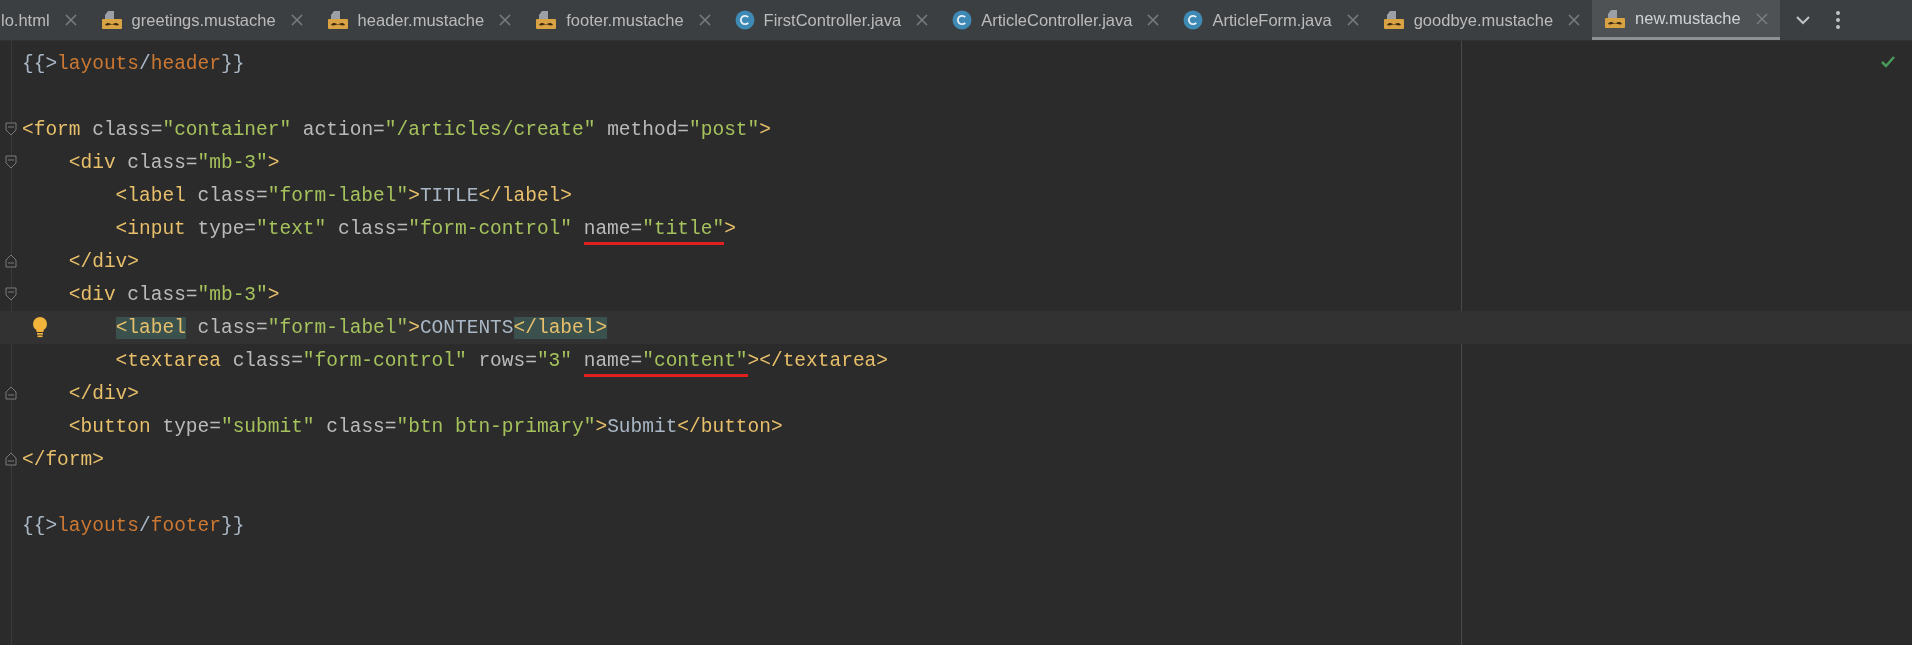 The width and height of the screenshot is (1912, 645). Describe the element at coordinates (133, 64) in the screenshot. I see `code-line: {{>layouts/header}}` at that location.